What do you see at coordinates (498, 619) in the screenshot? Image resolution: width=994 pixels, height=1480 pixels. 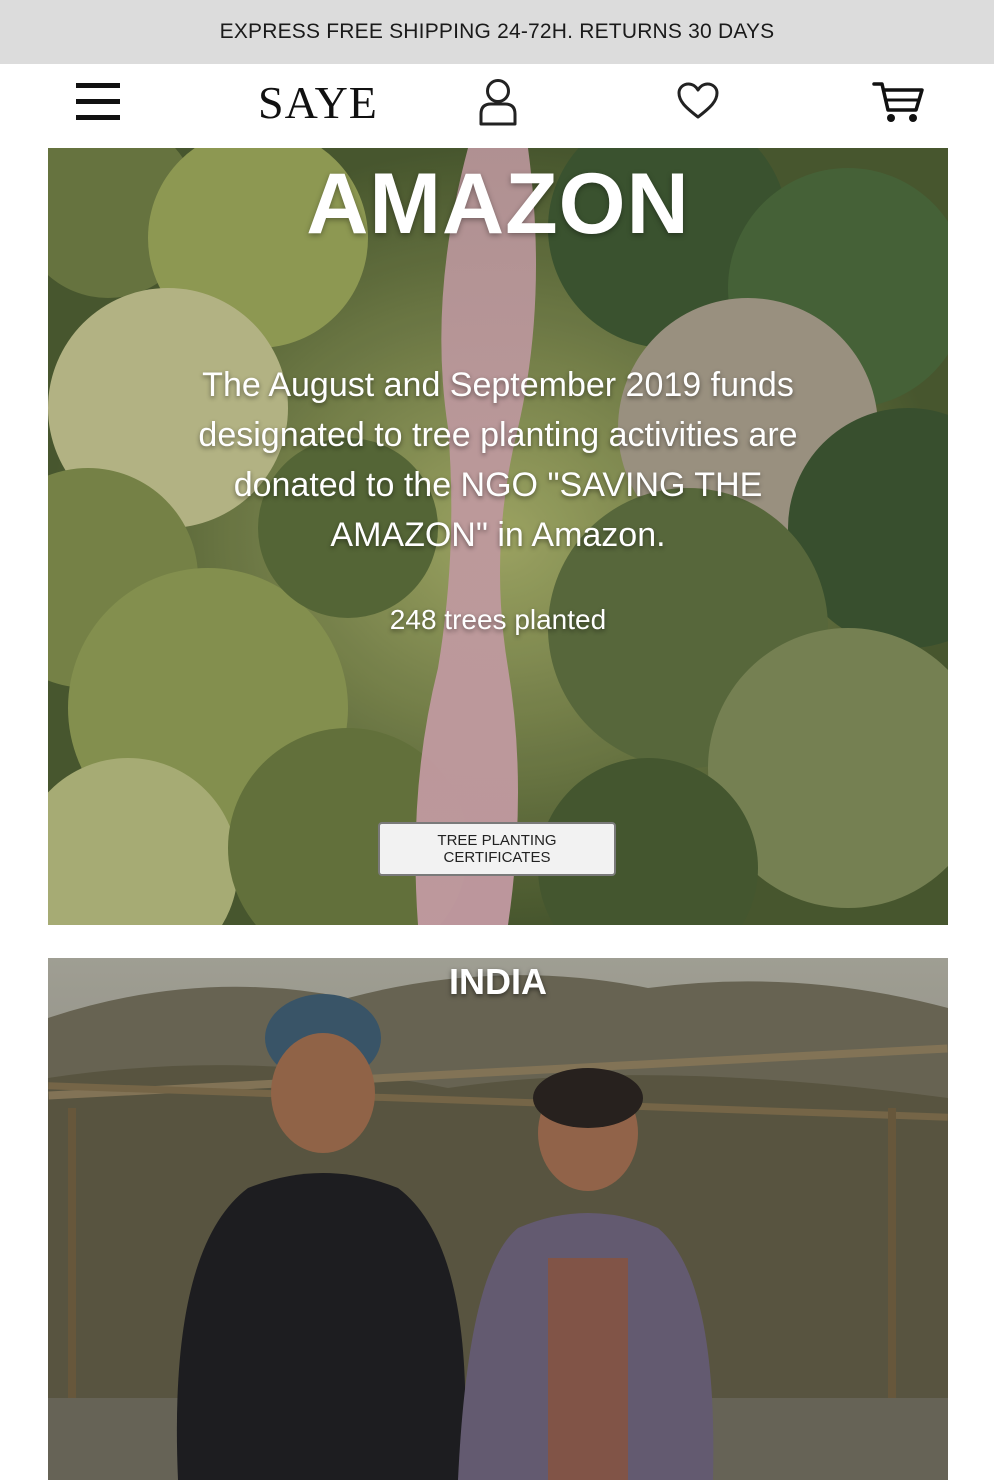 I see `trees-planted-count: 248 trees planted` at bounding box center [498, 619].